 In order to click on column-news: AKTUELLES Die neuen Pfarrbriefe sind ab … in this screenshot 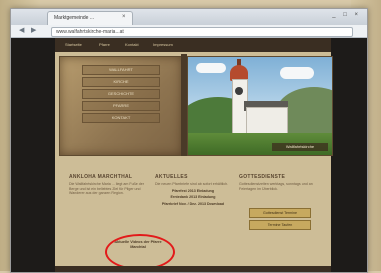, I will do `click(193, 190)`.